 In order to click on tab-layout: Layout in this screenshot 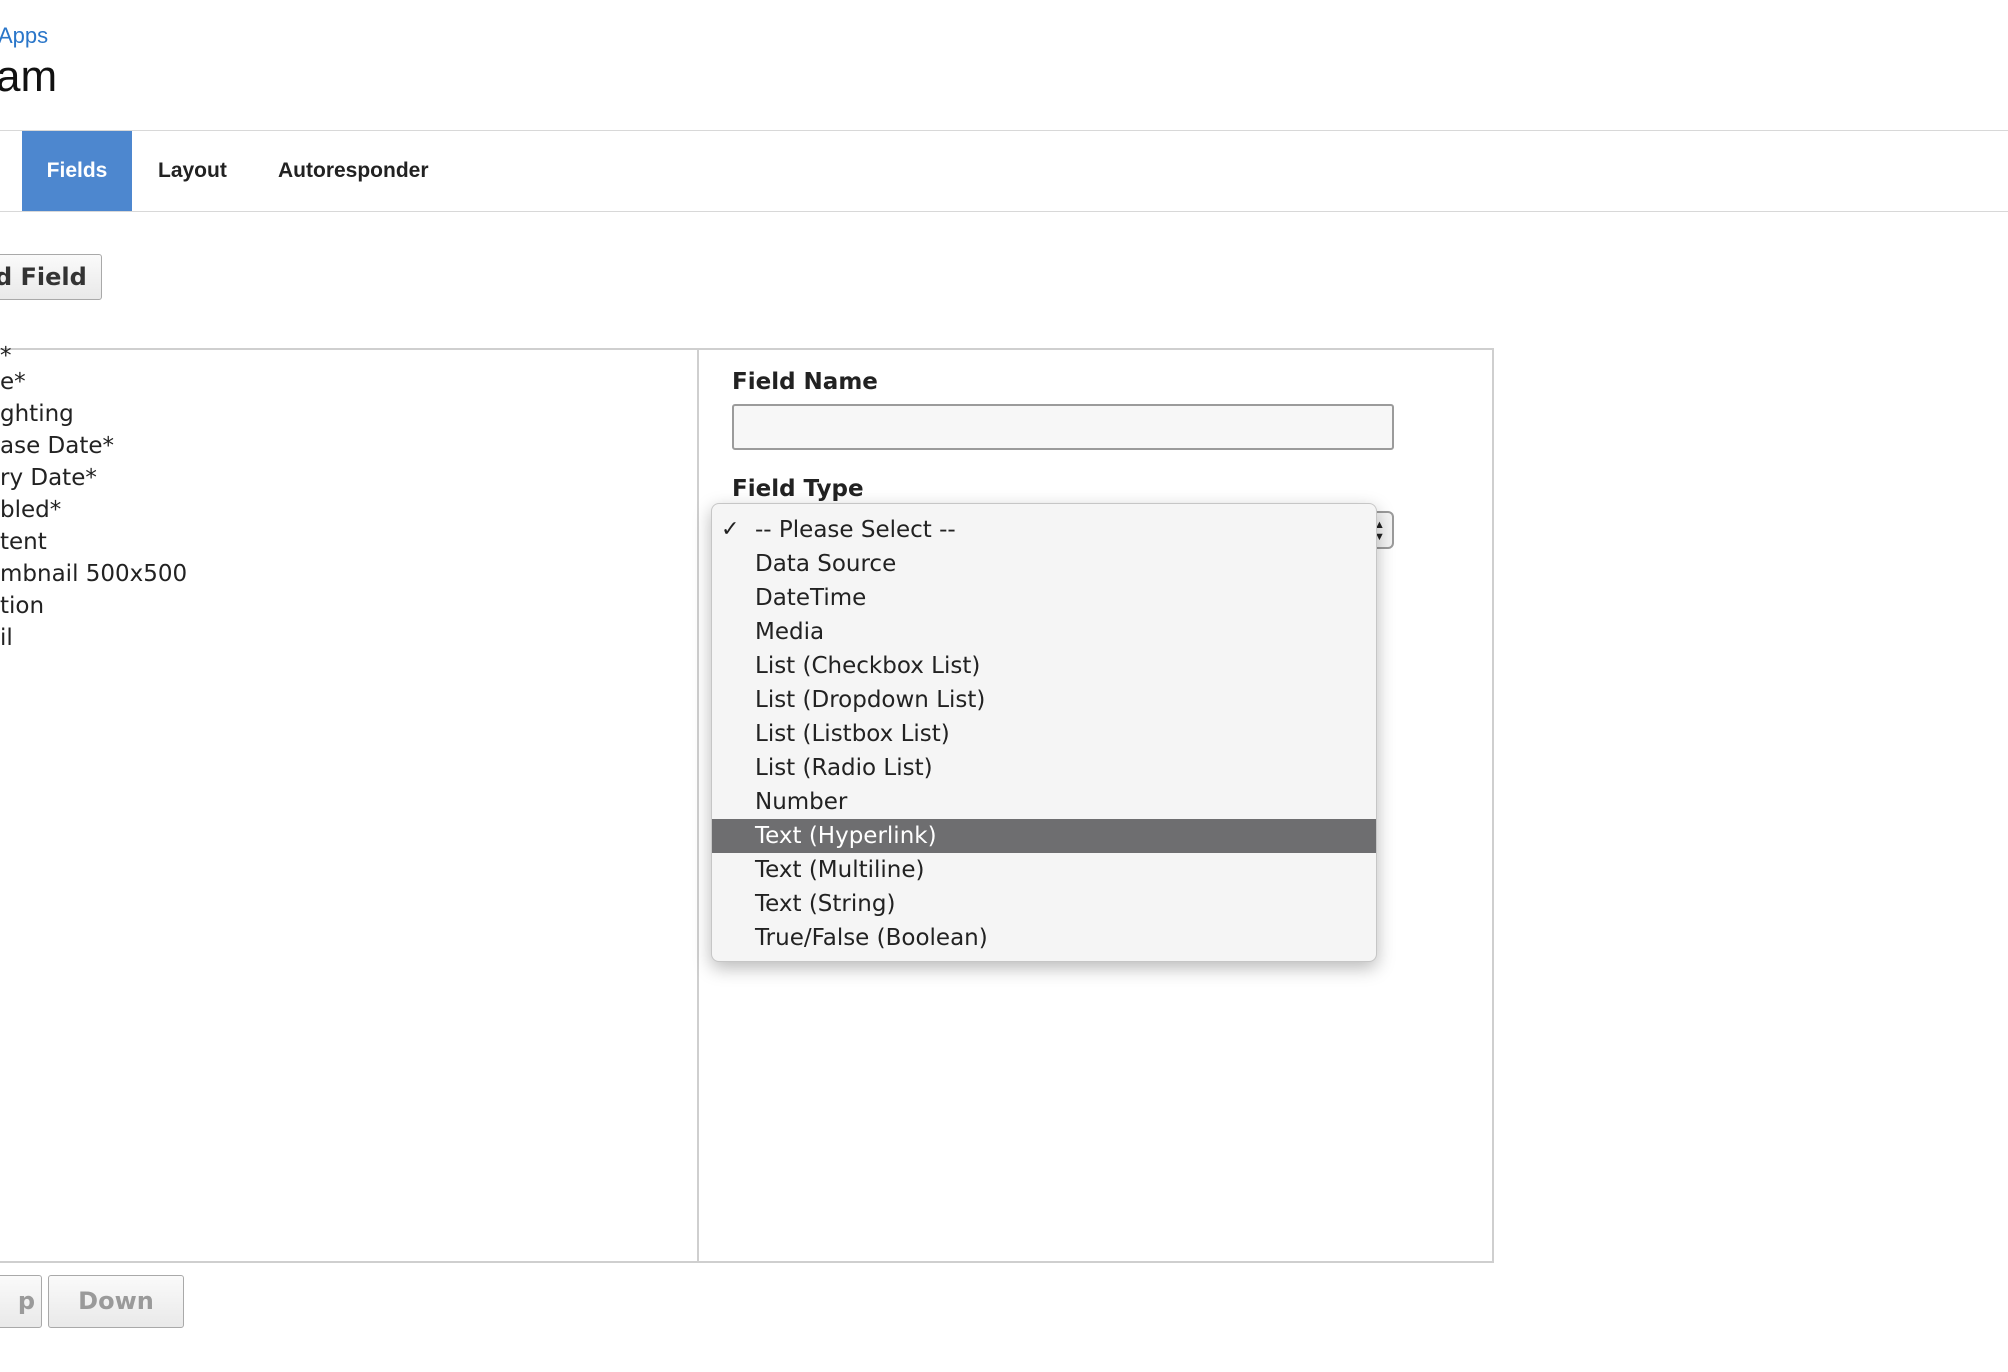, I will do `click(192, 171)`.